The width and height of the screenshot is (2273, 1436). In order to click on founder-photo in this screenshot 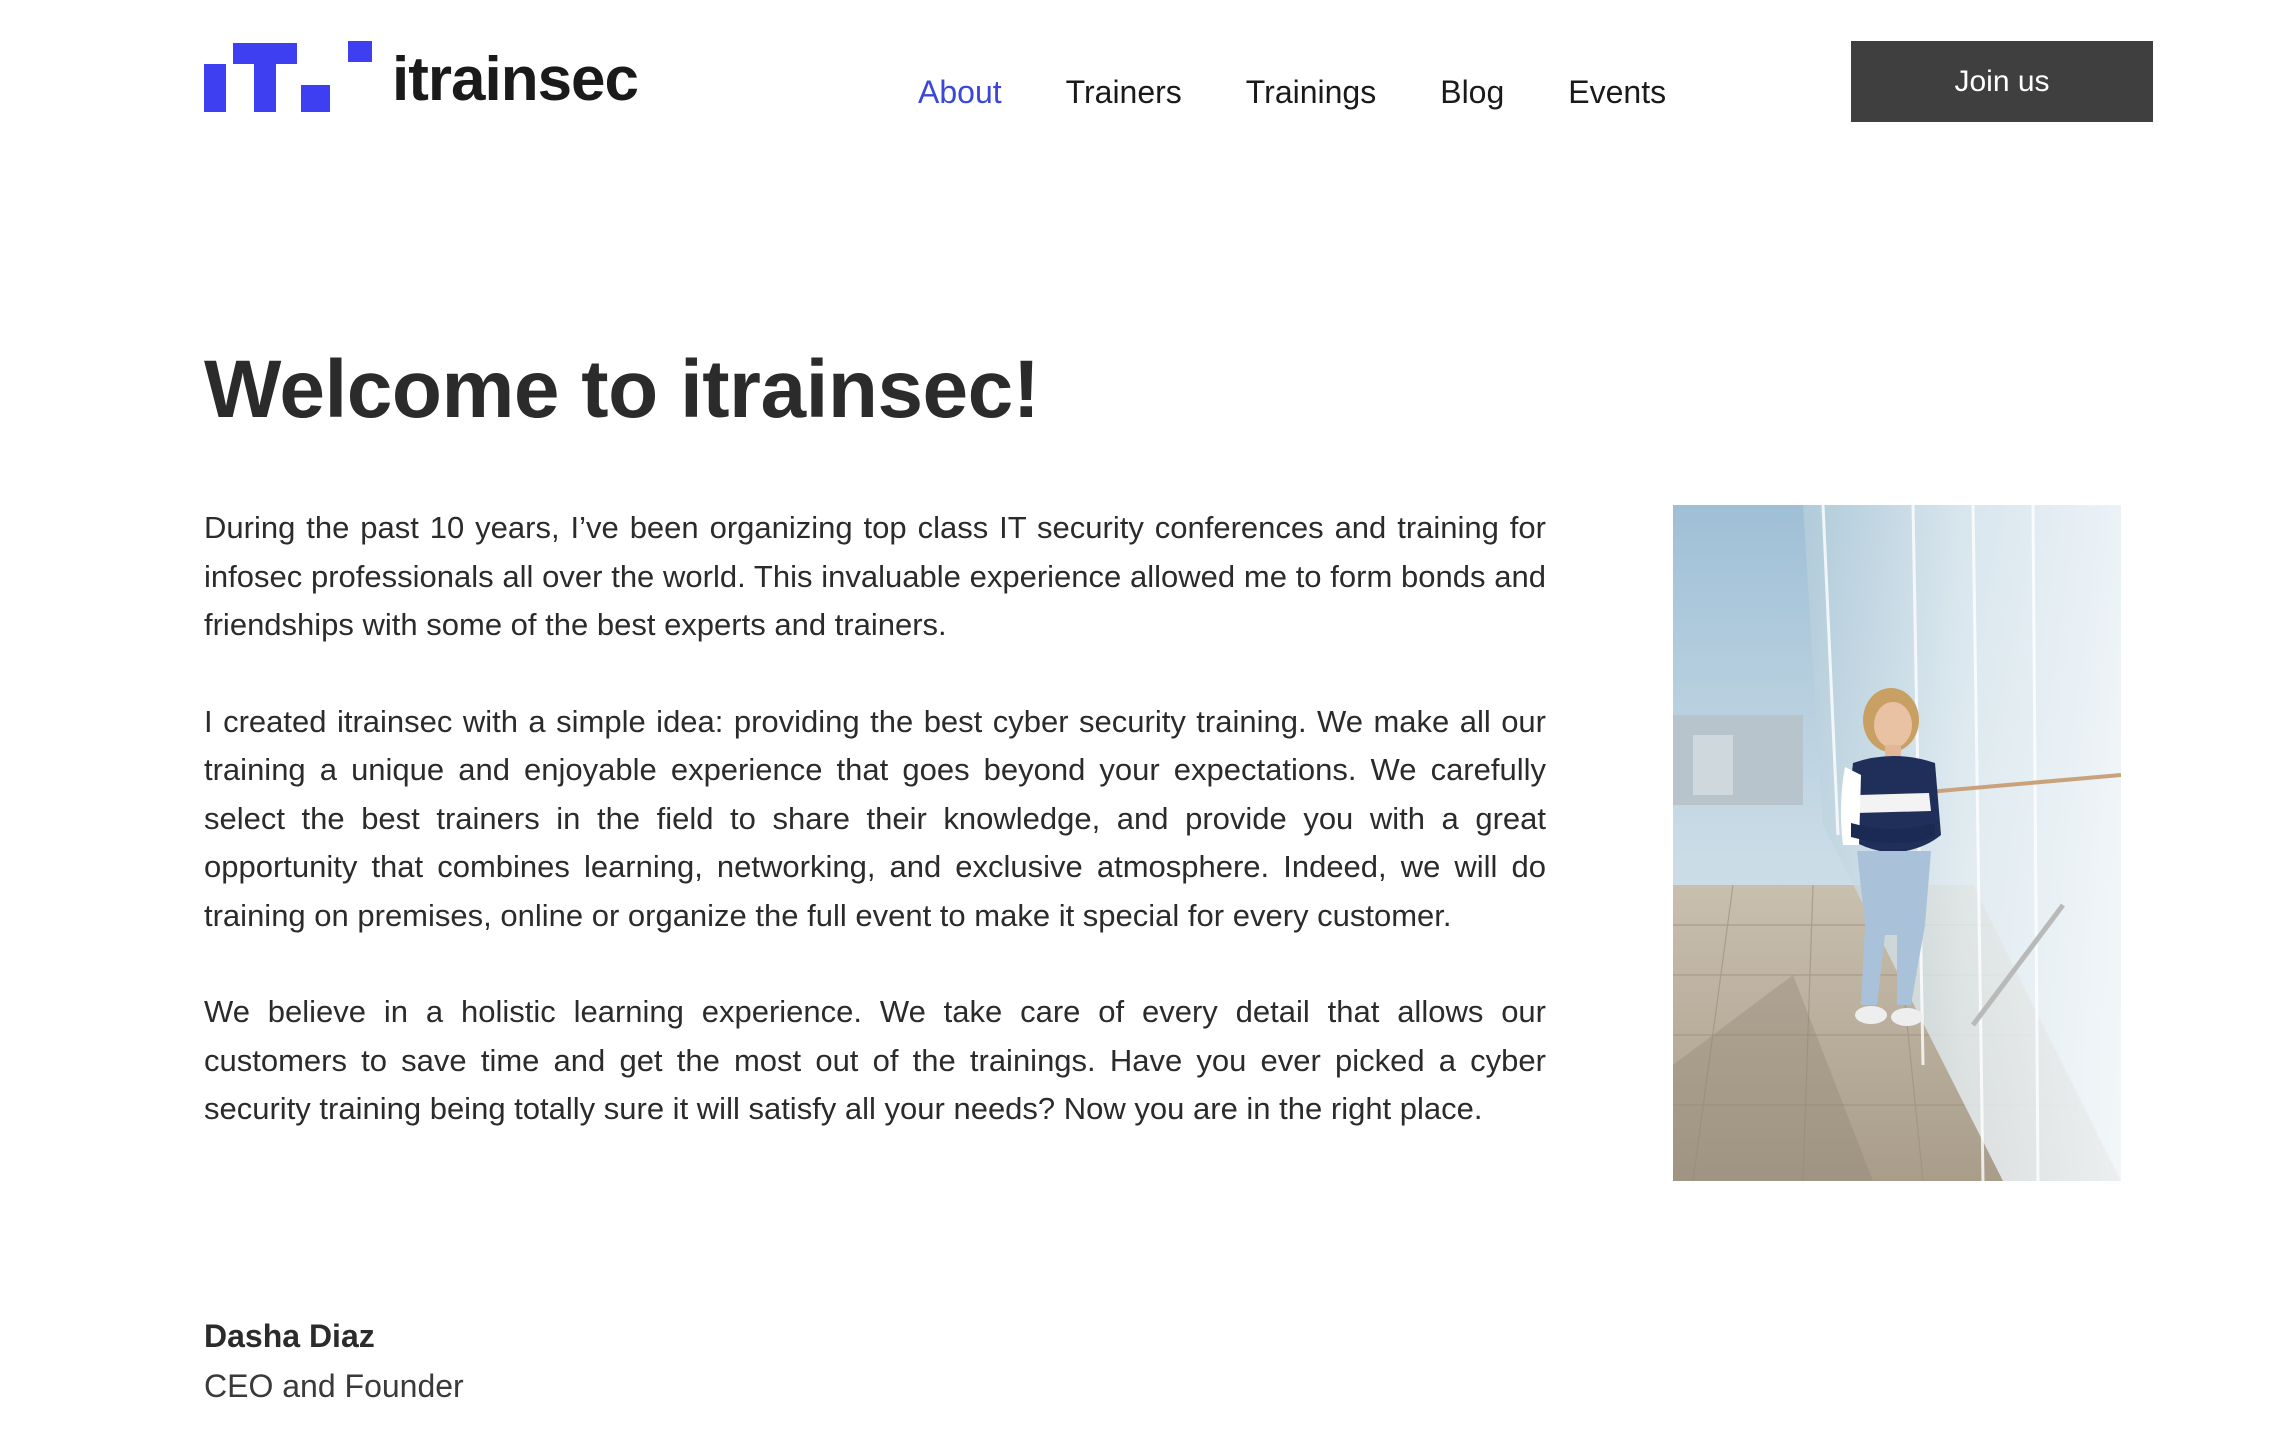, I will do `click(1897, 843)`.